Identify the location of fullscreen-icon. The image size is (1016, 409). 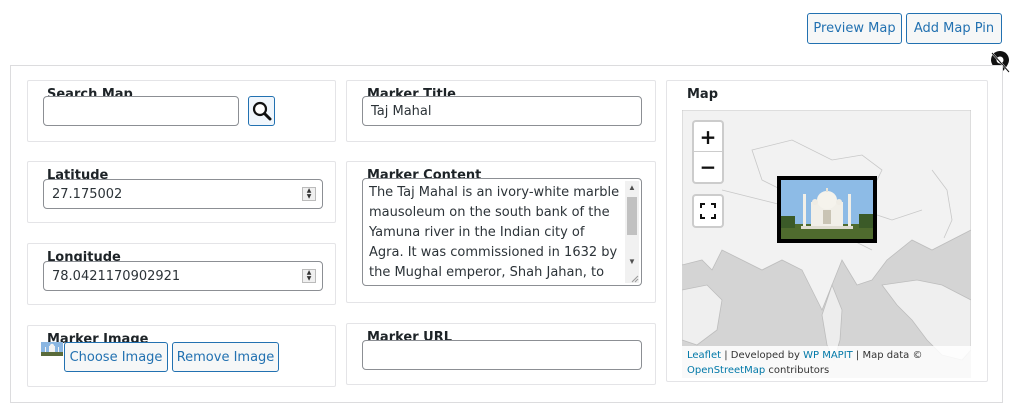
(708, 211).